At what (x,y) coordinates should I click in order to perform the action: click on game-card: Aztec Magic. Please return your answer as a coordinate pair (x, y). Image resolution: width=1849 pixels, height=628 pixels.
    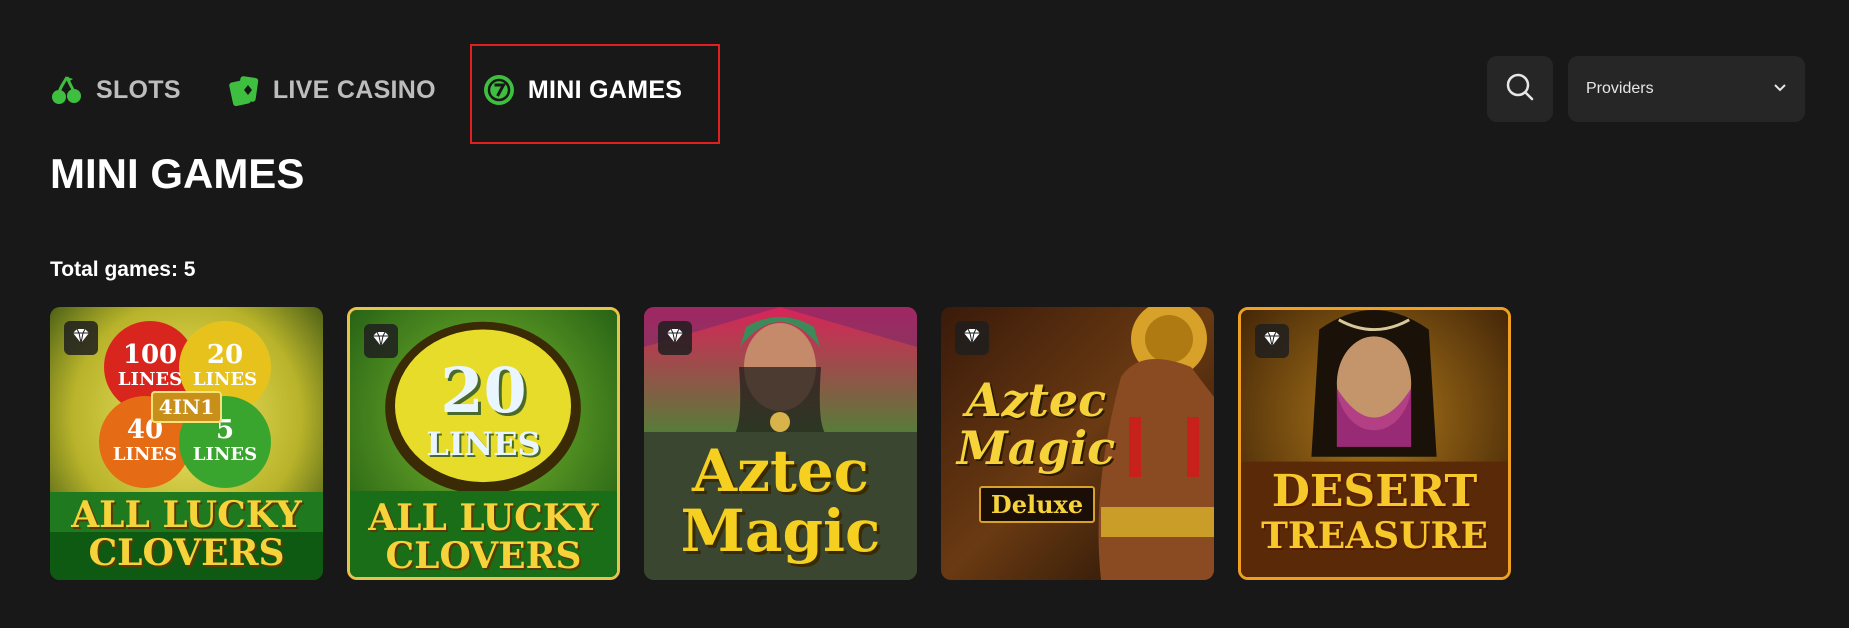
    Looking at the image, I should click on (780, 443).